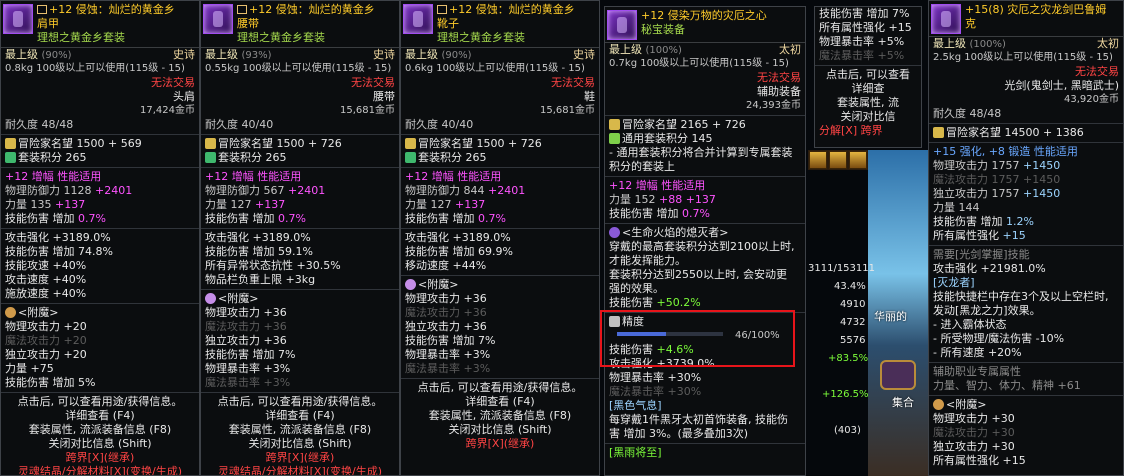  What do you see at coordinates (872, 130) in the screenshot?
I see `cmp-cross: 跨界` at bounding box center [872, 130].